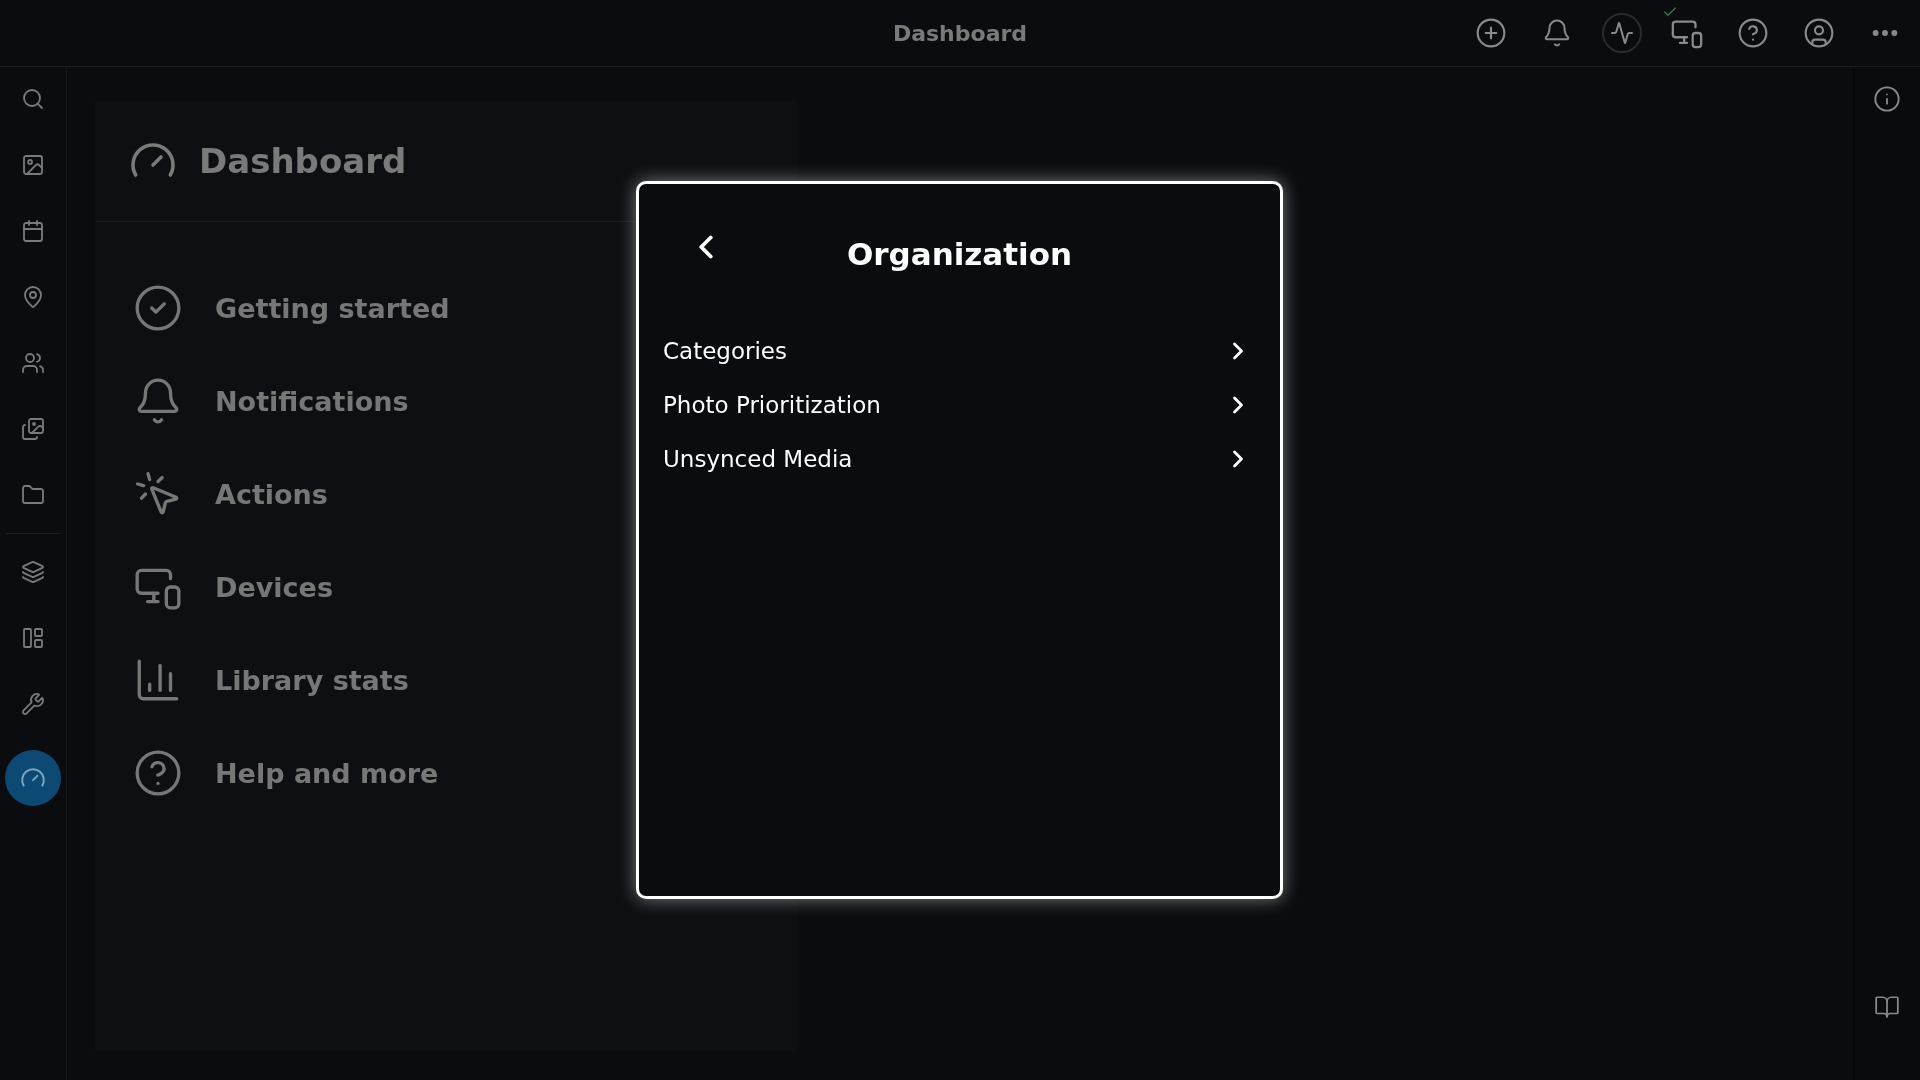 This screenshot has height=1080, width=1920. I want to click on menu-item: Devices, so click(233, 587).